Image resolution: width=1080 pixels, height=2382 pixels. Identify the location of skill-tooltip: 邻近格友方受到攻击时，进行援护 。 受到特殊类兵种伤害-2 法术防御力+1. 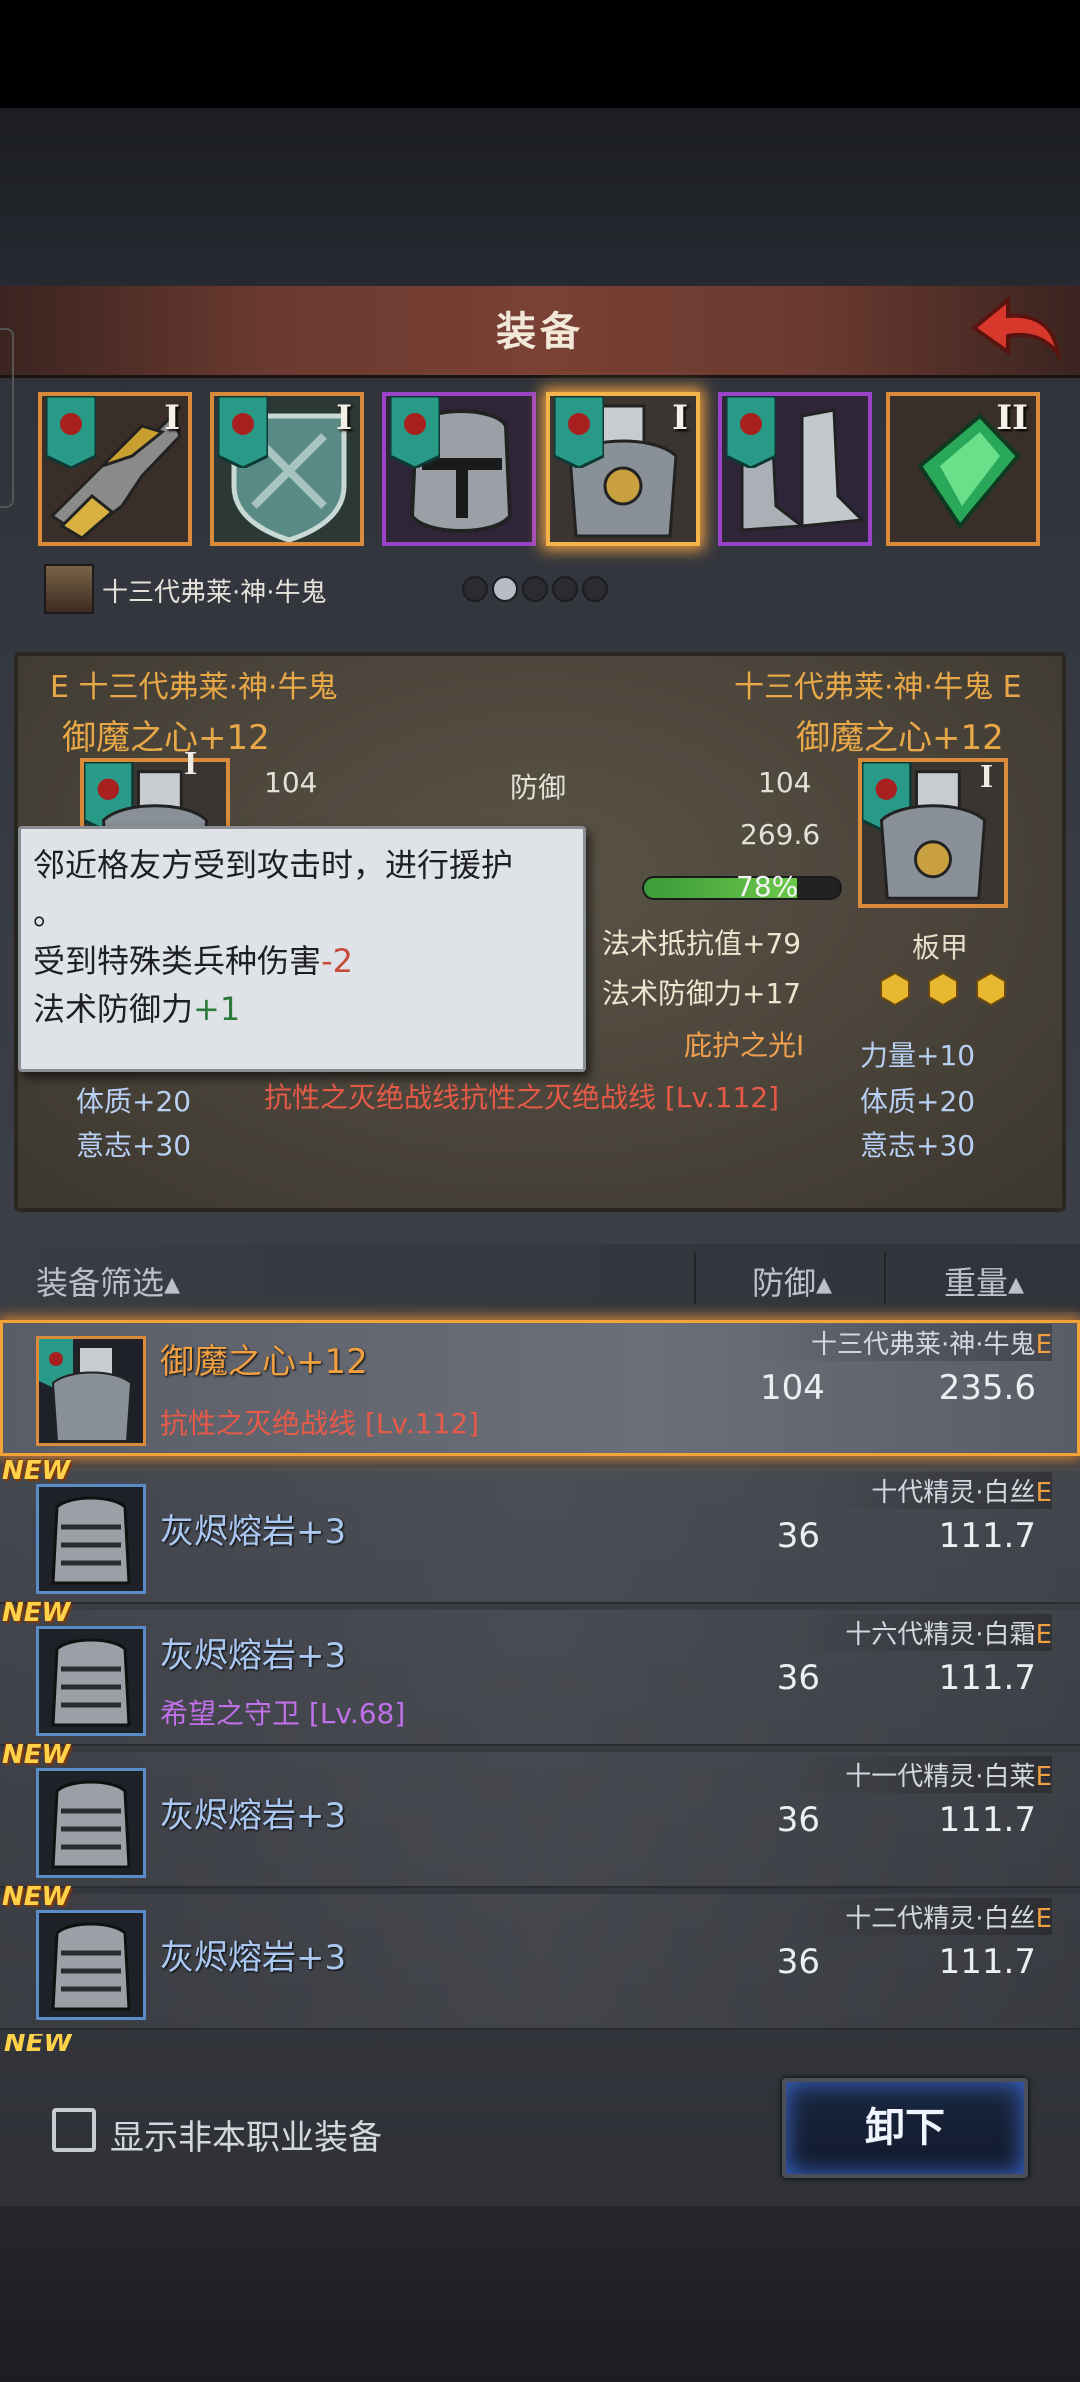
(302, 949).